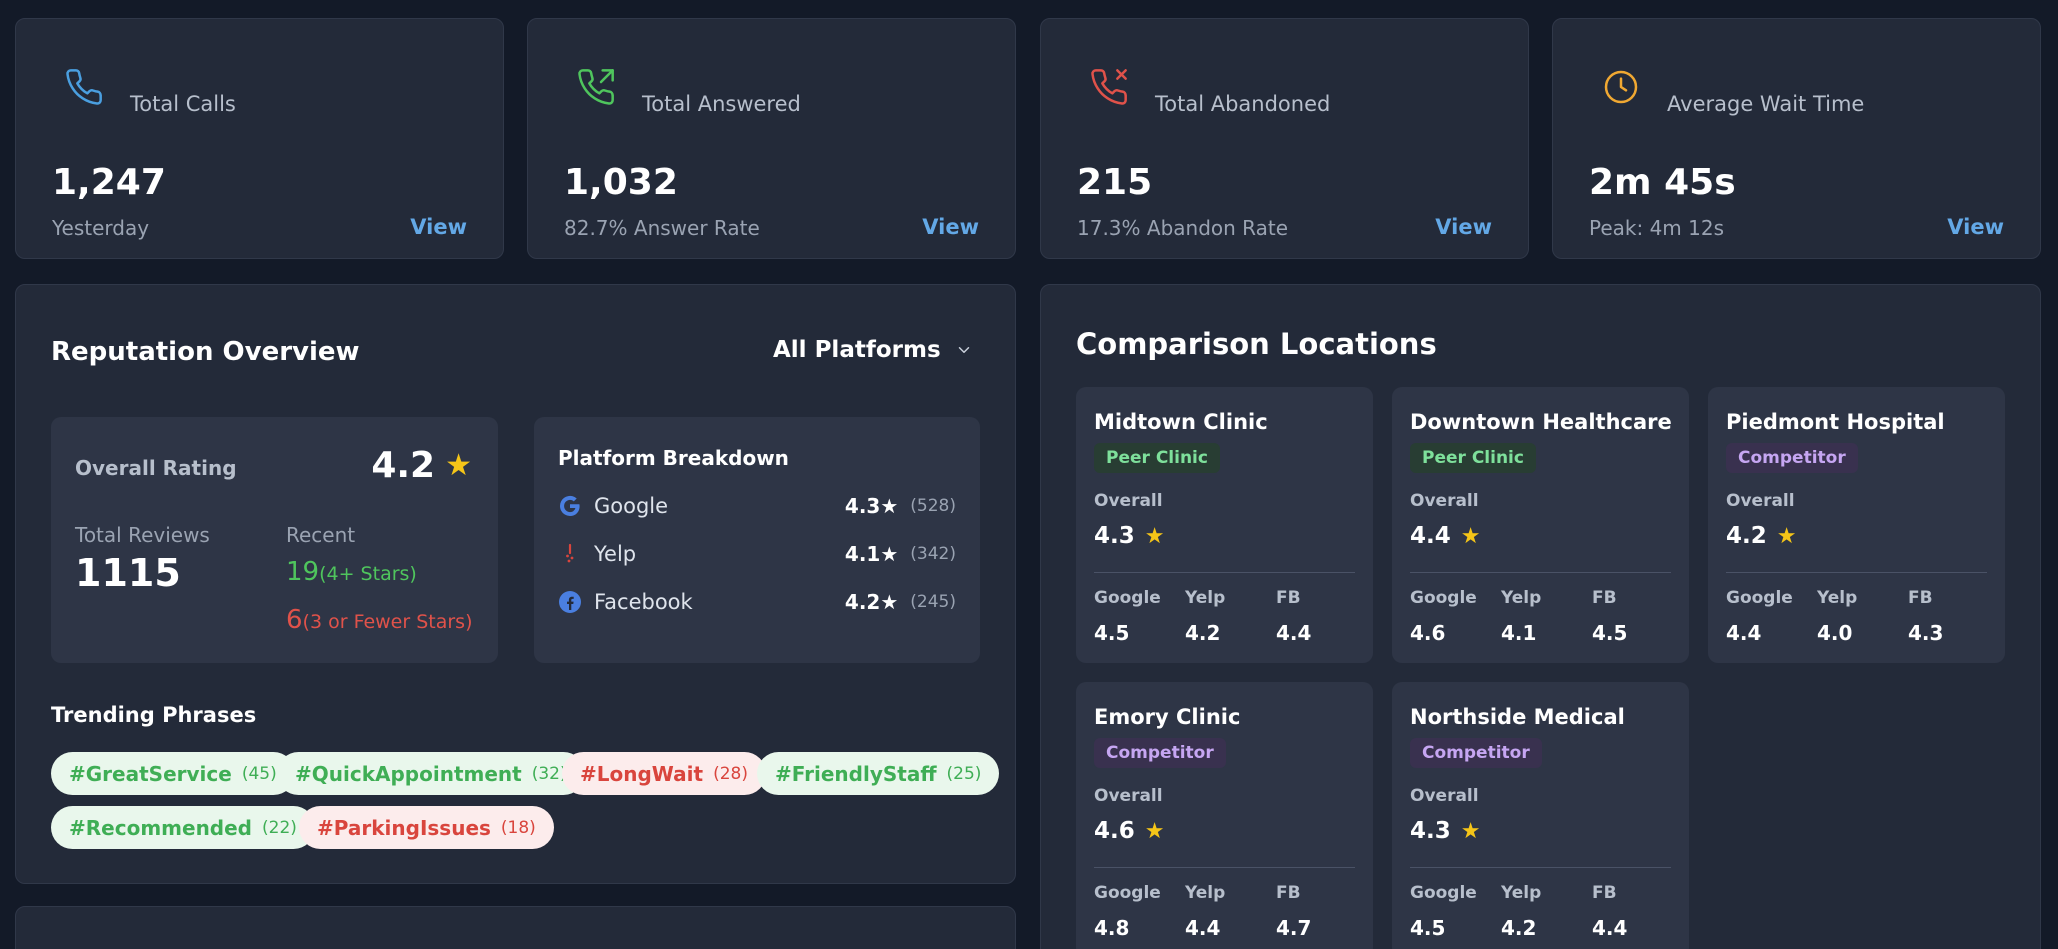 The width and height of the screenshot is (2058, 949). Describe the element at coordinates (1129, 831) in the screenshot. I see `overall-value: 4.6 ★` at that location.